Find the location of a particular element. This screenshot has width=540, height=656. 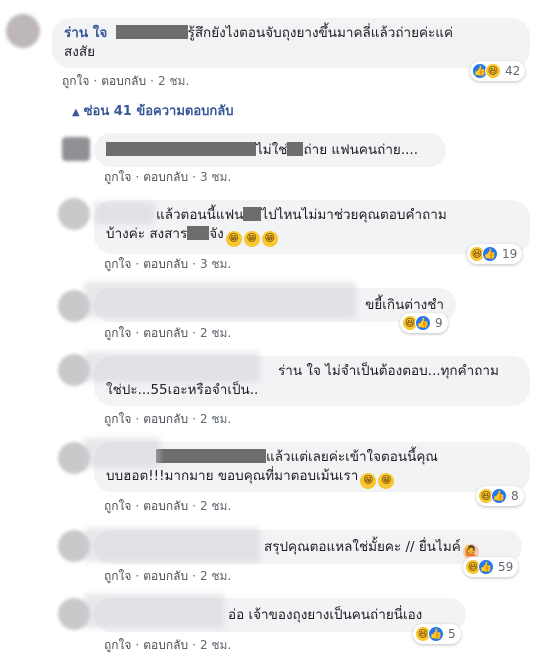

reply-text-line2-cont: จัง is located at coordinates (216, 234).